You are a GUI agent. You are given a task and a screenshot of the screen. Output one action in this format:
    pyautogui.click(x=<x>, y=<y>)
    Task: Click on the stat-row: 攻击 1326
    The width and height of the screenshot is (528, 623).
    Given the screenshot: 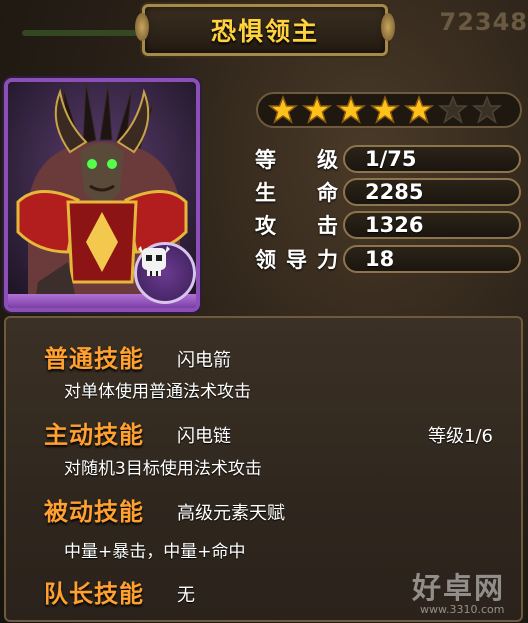 What is the action you would take?
    pyautogui.click(x=389, y=225)
    